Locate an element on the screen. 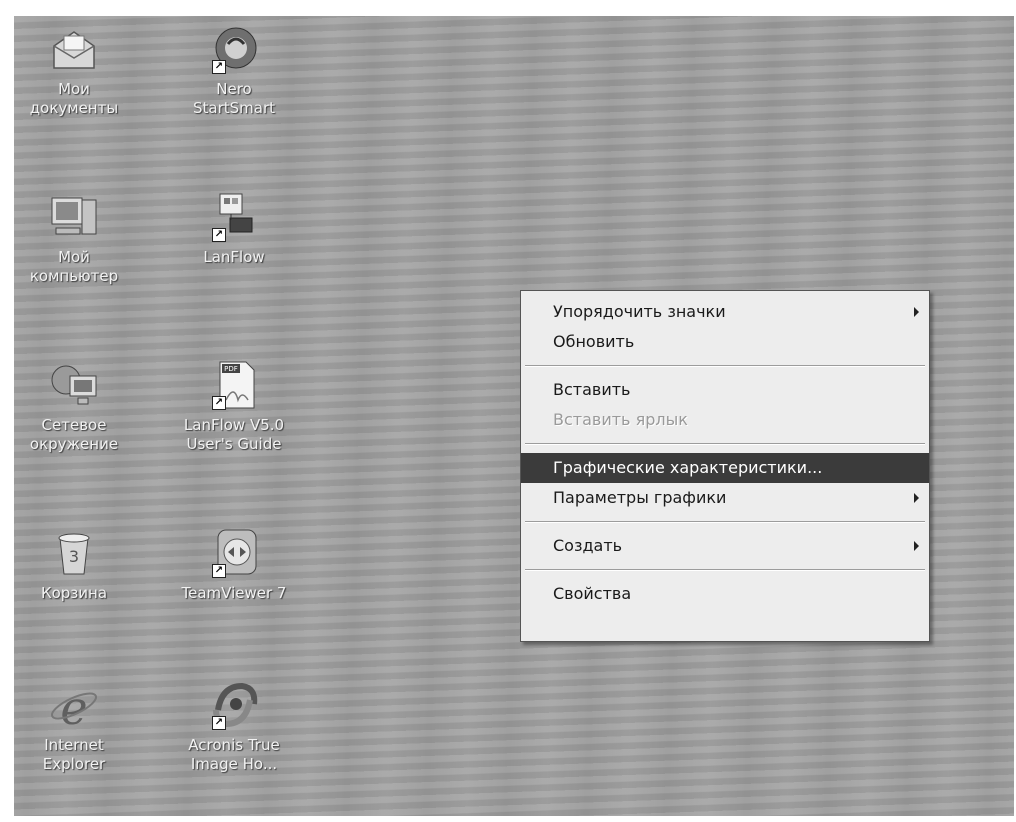 Image resolution: width=1016 pixels, height=822 pixels. menu-item-paste: Вставить is located at coordinates (725, 390).